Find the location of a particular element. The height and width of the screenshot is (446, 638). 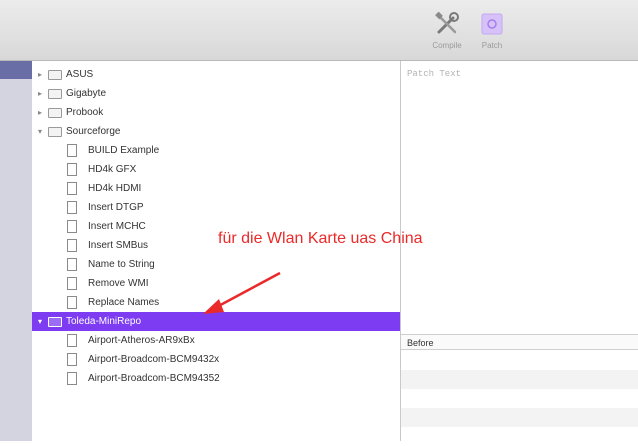

tree-folder-item: ▸ ASUS is located at coordinates (216, 74).